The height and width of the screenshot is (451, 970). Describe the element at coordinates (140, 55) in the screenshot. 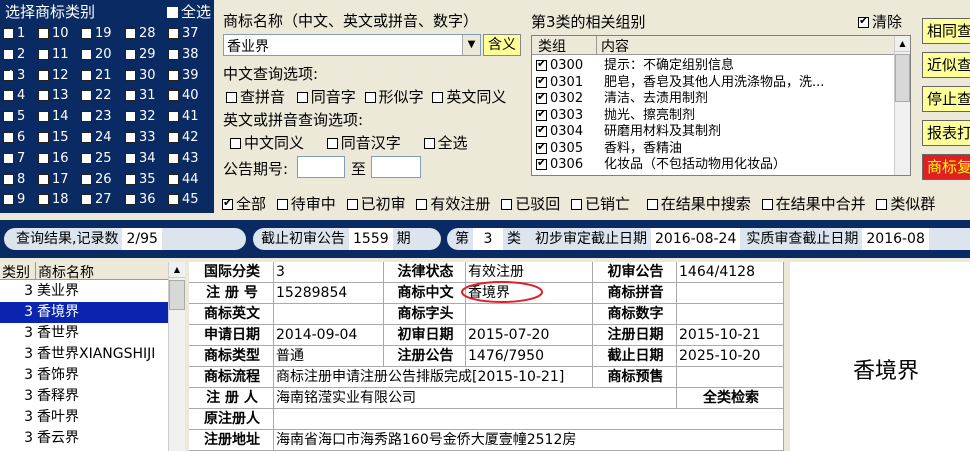

I see `class-option: 29` at that location.